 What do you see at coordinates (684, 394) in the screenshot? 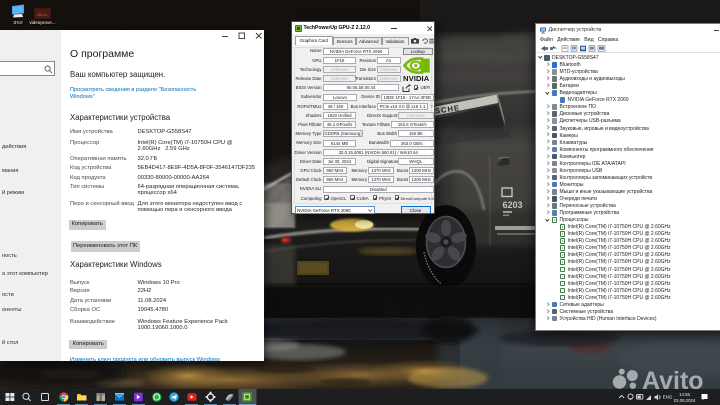
I see `svg-text: 14:55` at bounding box center [684, 394].